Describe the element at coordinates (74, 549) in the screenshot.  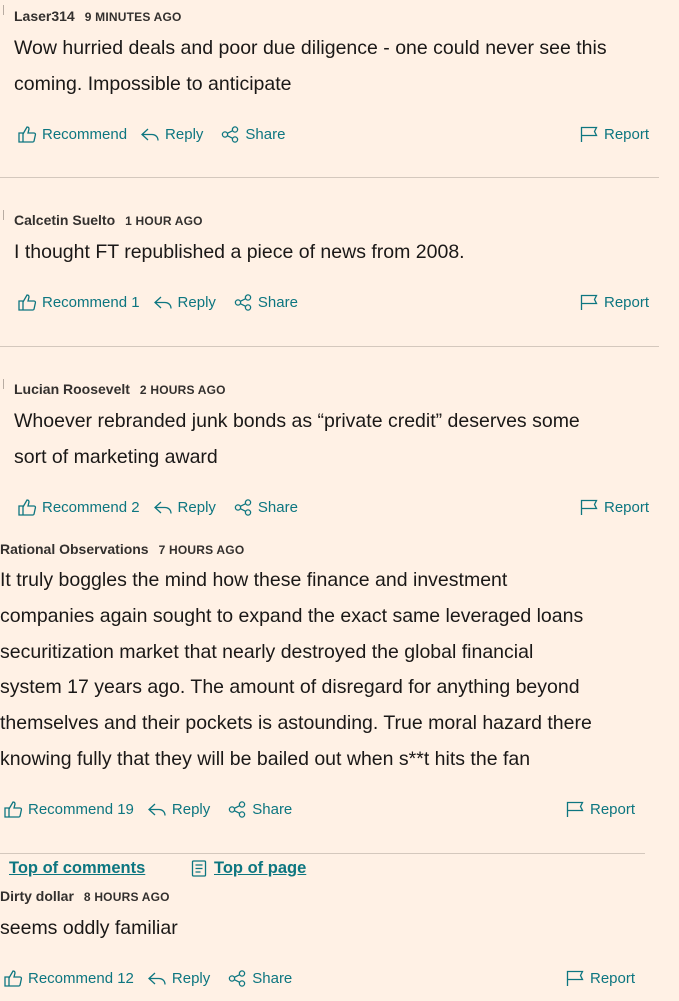
I see `comment-author: Rational Observations` at that location.